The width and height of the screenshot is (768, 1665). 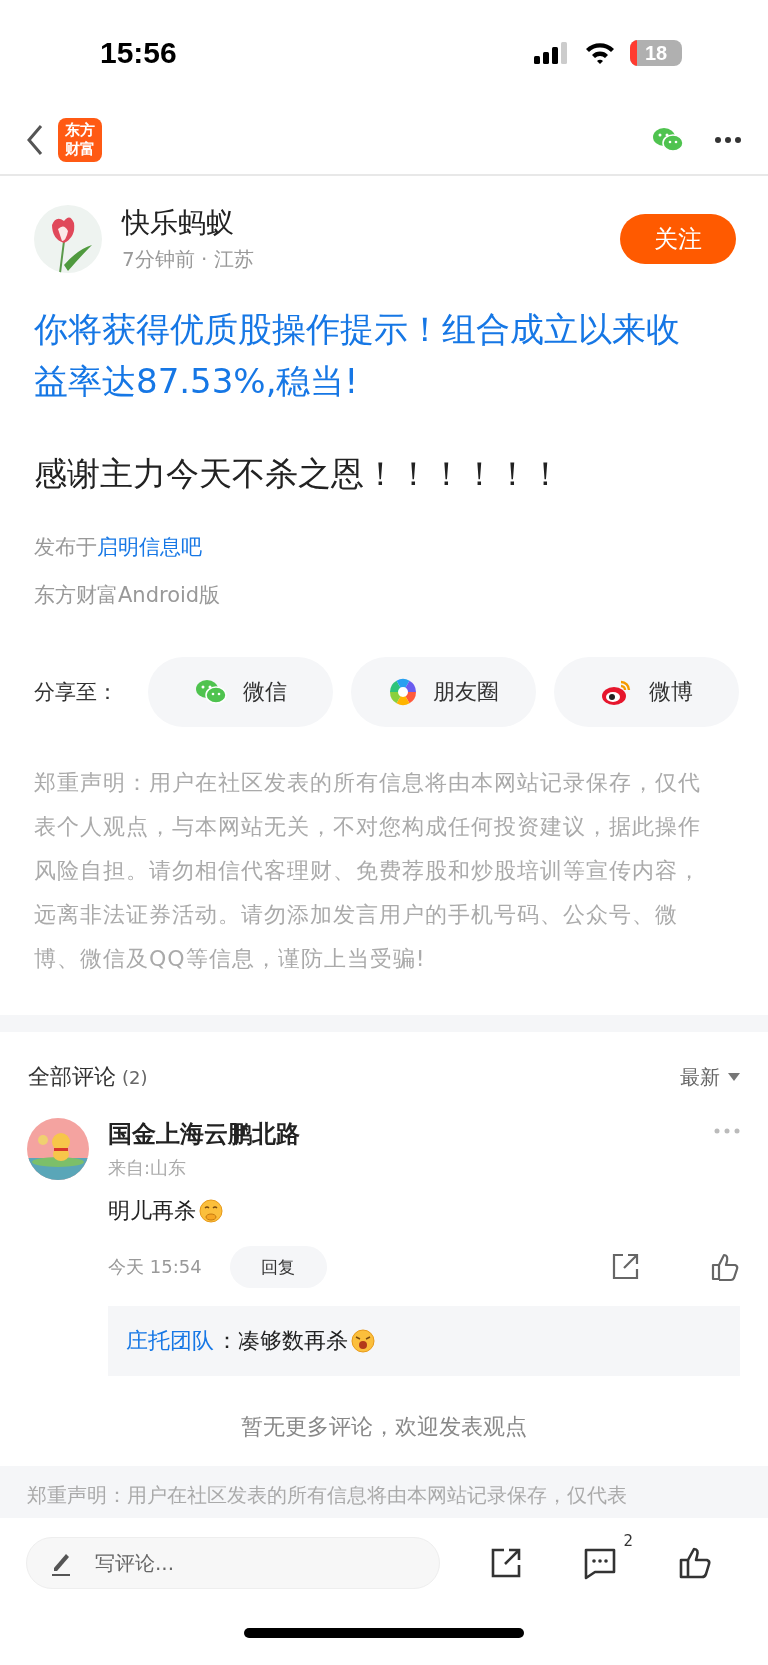 I want to click on commenter-origin: 来自:山东, so click(x=148, y=1168).